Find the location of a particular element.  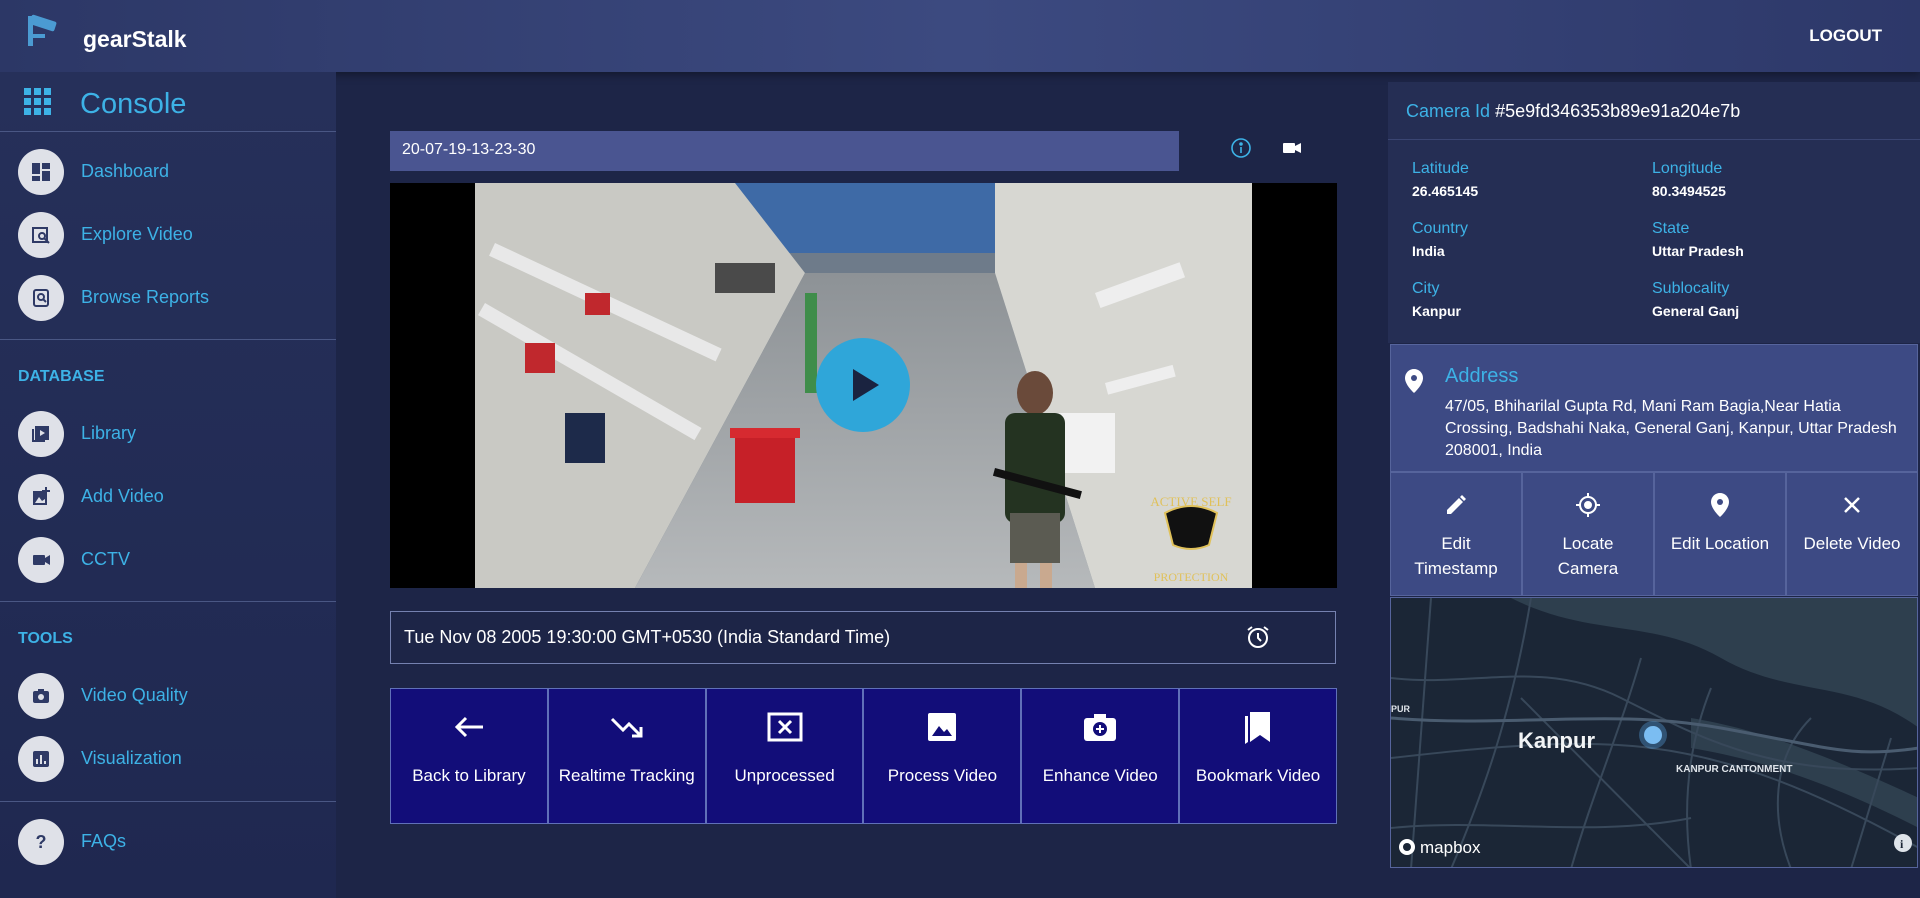

add-camera-icon is located at coordinates (1100, 727).